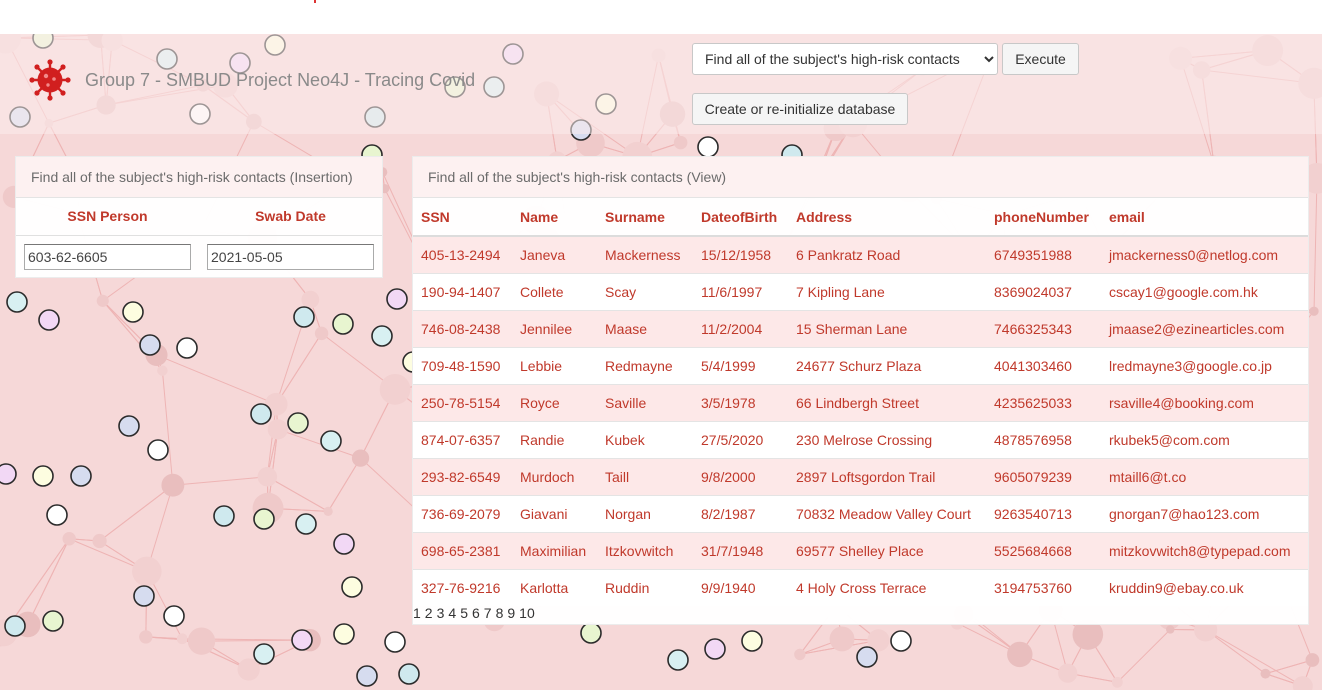  Describe the element at coordinates (1204, 514) in the screenshot. I see `cell-email: gnorgan7@hao123.com` at that location.